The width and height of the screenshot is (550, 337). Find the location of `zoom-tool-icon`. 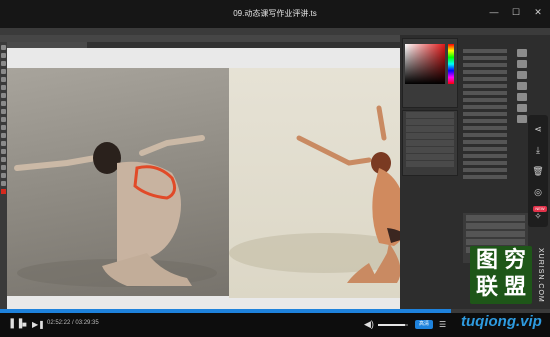

zoom-tool-icon is located at coordinates (3, 167).